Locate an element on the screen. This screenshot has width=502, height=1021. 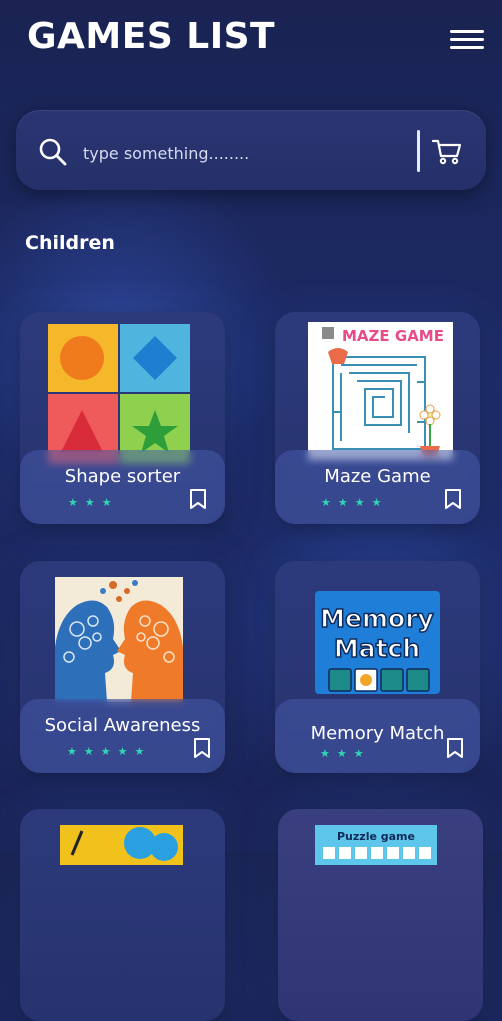
game-image-memory-match: Memory Match is located at coordinates (377, 642).